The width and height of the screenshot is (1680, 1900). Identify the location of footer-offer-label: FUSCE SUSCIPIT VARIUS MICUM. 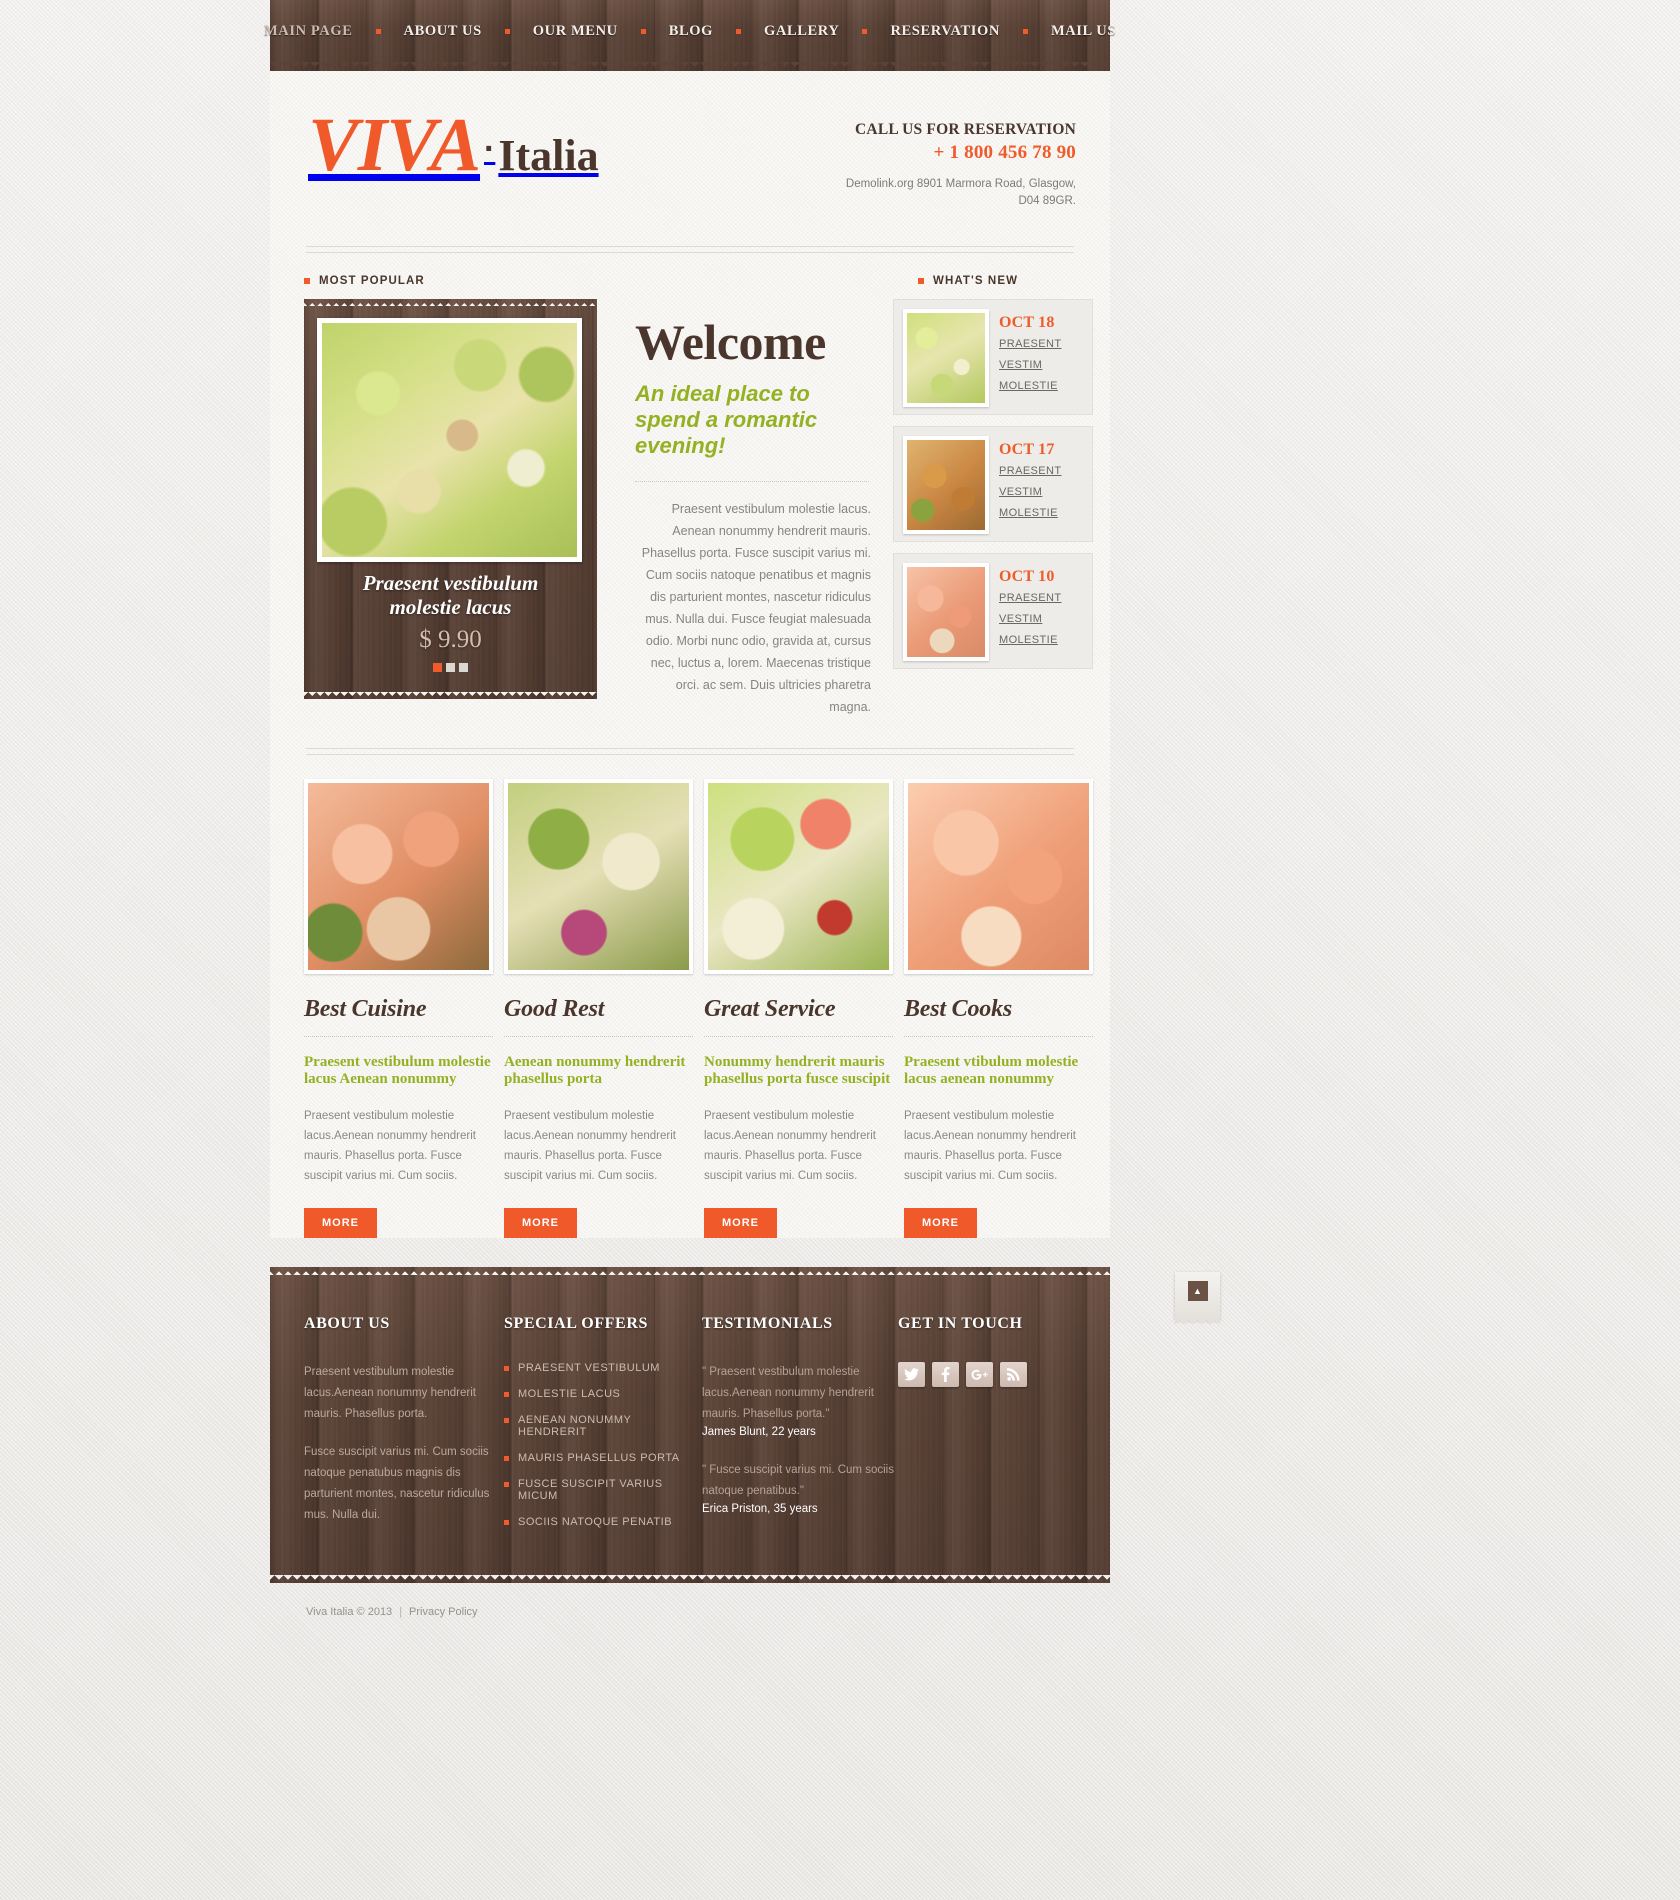
(590, 1490).